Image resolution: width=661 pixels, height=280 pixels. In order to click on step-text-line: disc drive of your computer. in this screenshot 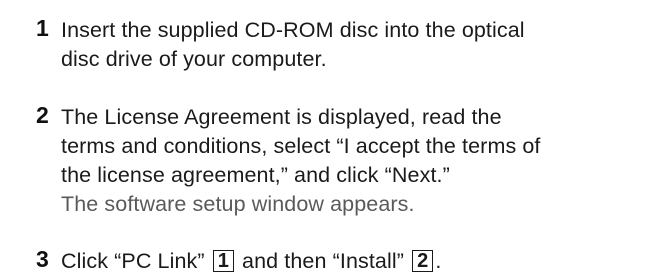, I will do `click(194, 59)`.